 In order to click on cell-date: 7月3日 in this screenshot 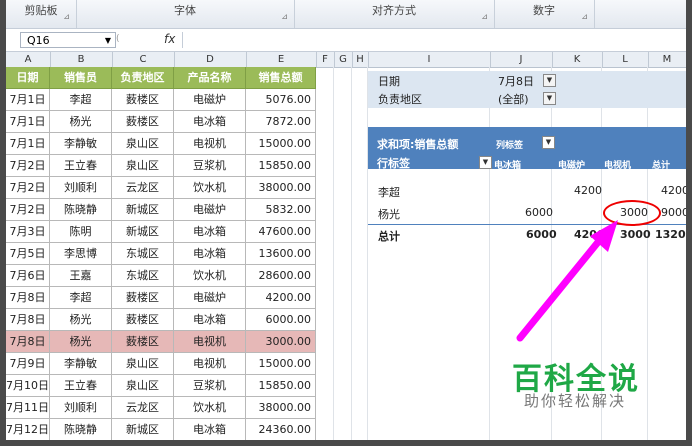, I will do `click(28, 232)`.